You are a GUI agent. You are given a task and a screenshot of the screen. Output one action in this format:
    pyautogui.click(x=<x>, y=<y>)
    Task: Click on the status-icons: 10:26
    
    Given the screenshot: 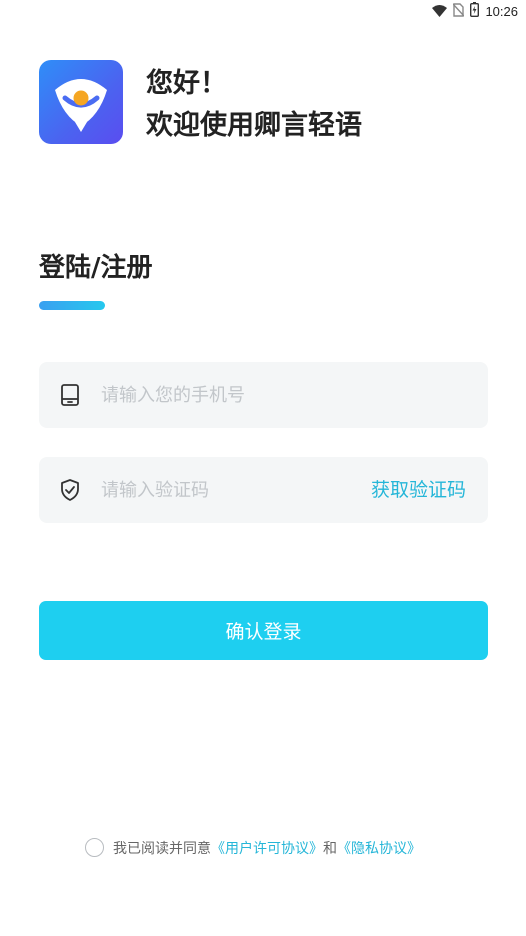 What is the action you would take?
    pyautogui.click(x=475, y=11)
    